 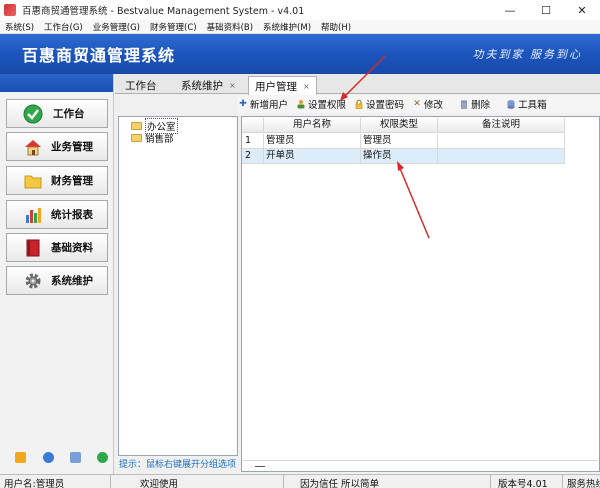 What do you see at coordinates (72, 181) in the screenshot?
I see `nav-label: 财务管理` at bounding box center [72, 181].